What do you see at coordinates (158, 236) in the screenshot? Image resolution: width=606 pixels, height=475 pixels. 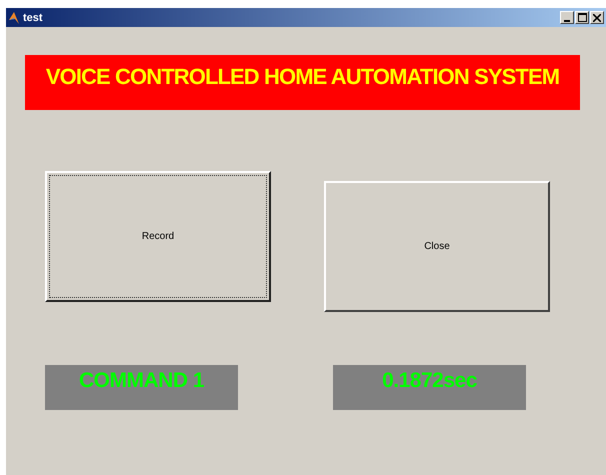 I see `record-button: Record` at bounding box center [158, 236].